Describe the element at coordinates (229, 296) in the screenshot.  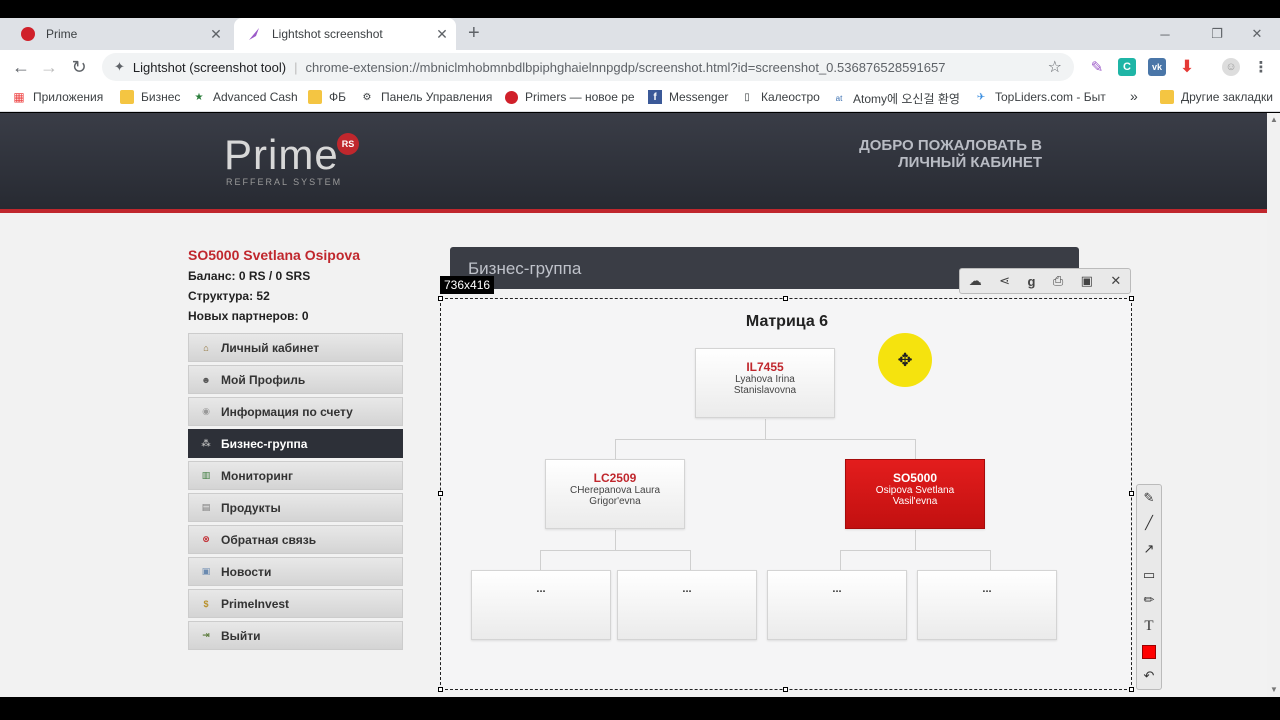
I see `user-structure: Структура: 52` at that location.